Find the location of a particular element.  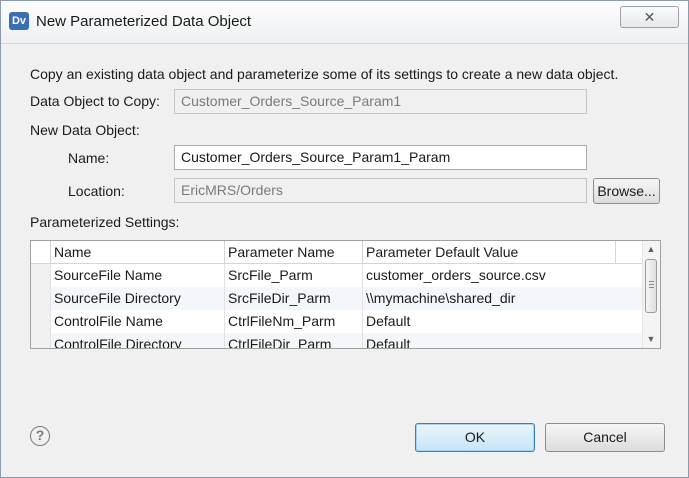

name-label: Name: is located at coordinates (89, 158).